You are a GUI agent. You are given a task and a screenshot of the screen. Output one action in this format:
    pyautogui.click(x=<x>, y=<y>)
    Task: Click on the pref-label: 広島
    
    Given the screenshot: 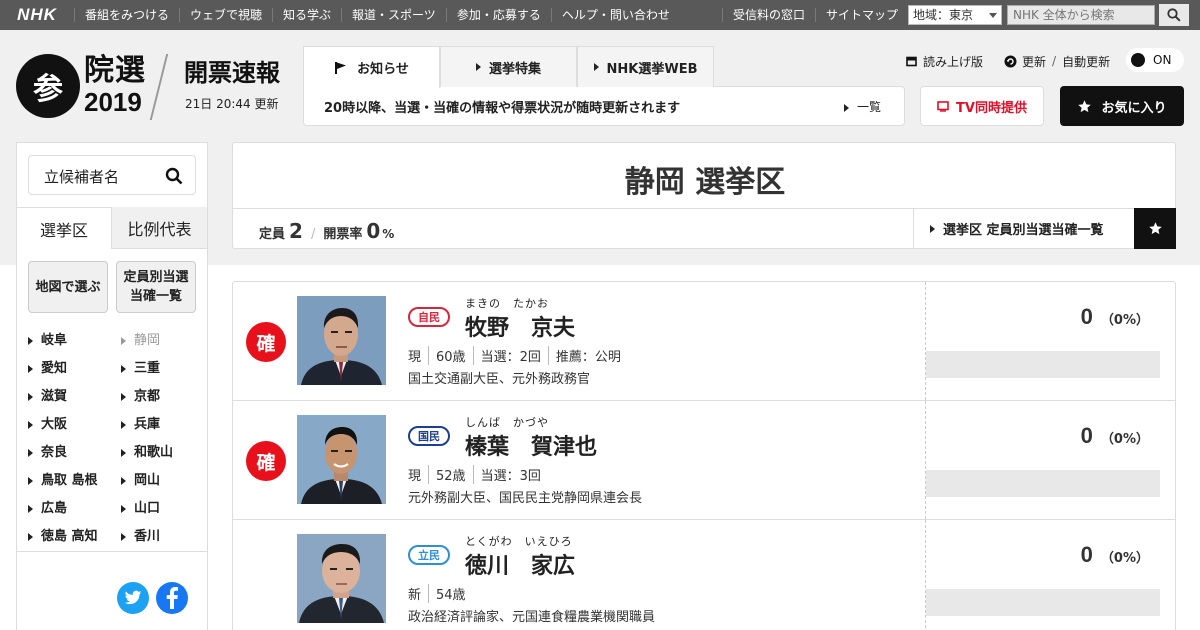 What is the action you would take?
    pyautogui.click(x=54, y=508)
    